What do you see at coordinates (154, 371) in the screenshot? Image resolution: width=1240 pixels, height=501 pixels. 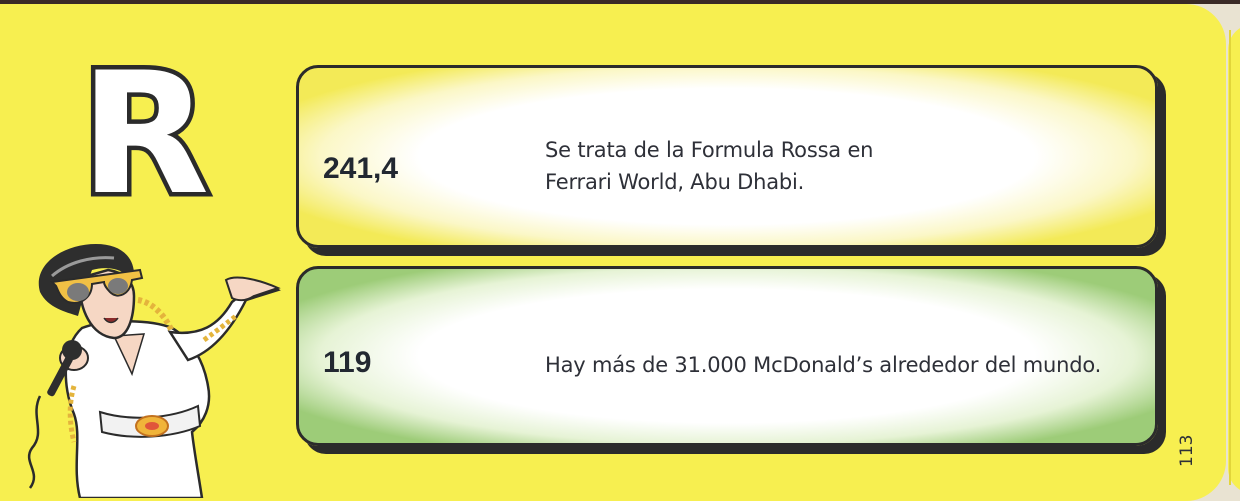 I see `elvis-singer-illustration` at bounding box center [154, 371].